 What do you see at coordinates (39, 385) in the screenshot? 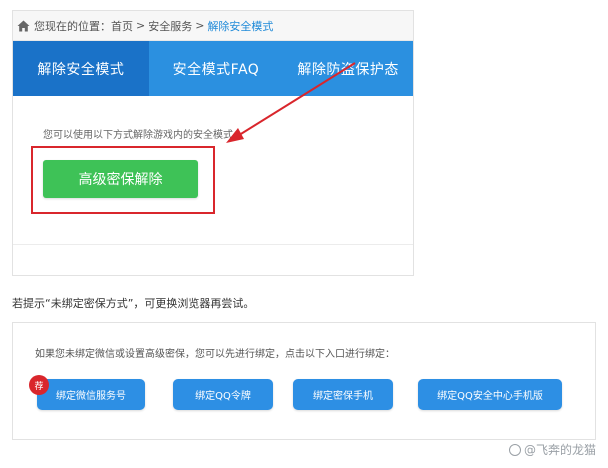
I see `recommend-badge: 荐` at bounding box center [39, 385].